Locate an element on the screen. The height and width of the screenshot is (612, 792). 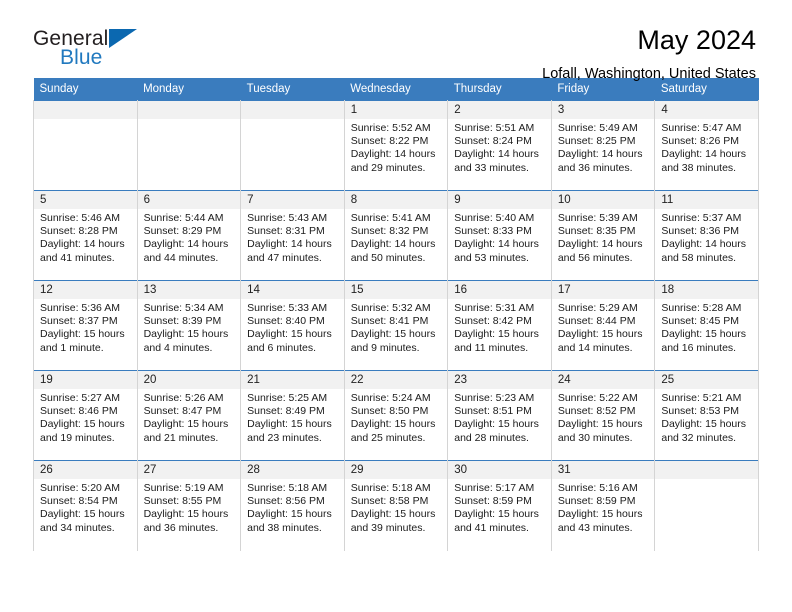
day-number: 14 is located at coordinates (292, 290).